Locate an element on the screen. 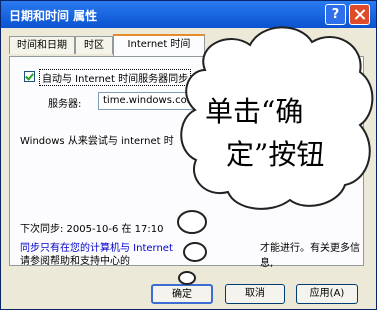  server-input: time.windows.com is located at coordinates (148, 101).